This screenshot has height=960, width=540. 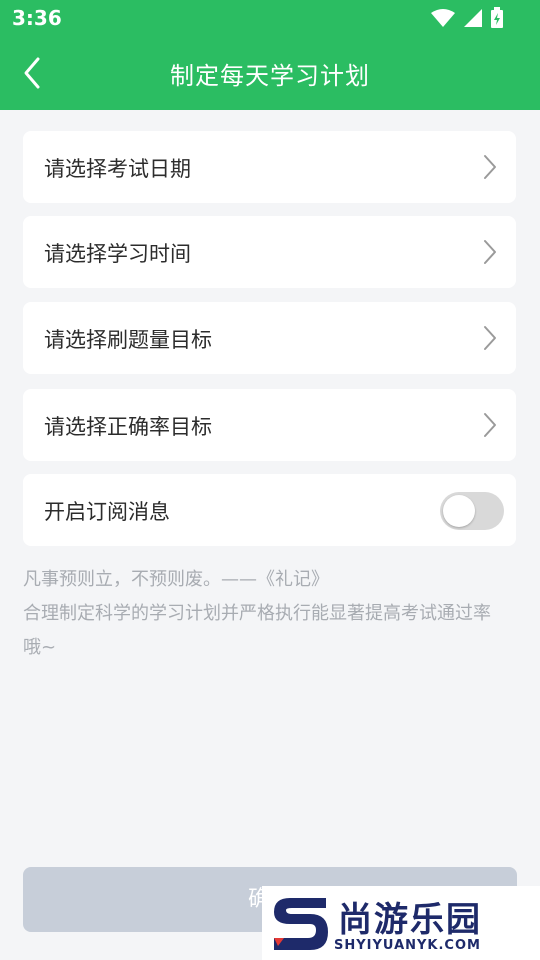 What do you see at coordinates (270, 18) in the screenshot?
I see `status-bar: 3:36` at bounding box center [270, 18].